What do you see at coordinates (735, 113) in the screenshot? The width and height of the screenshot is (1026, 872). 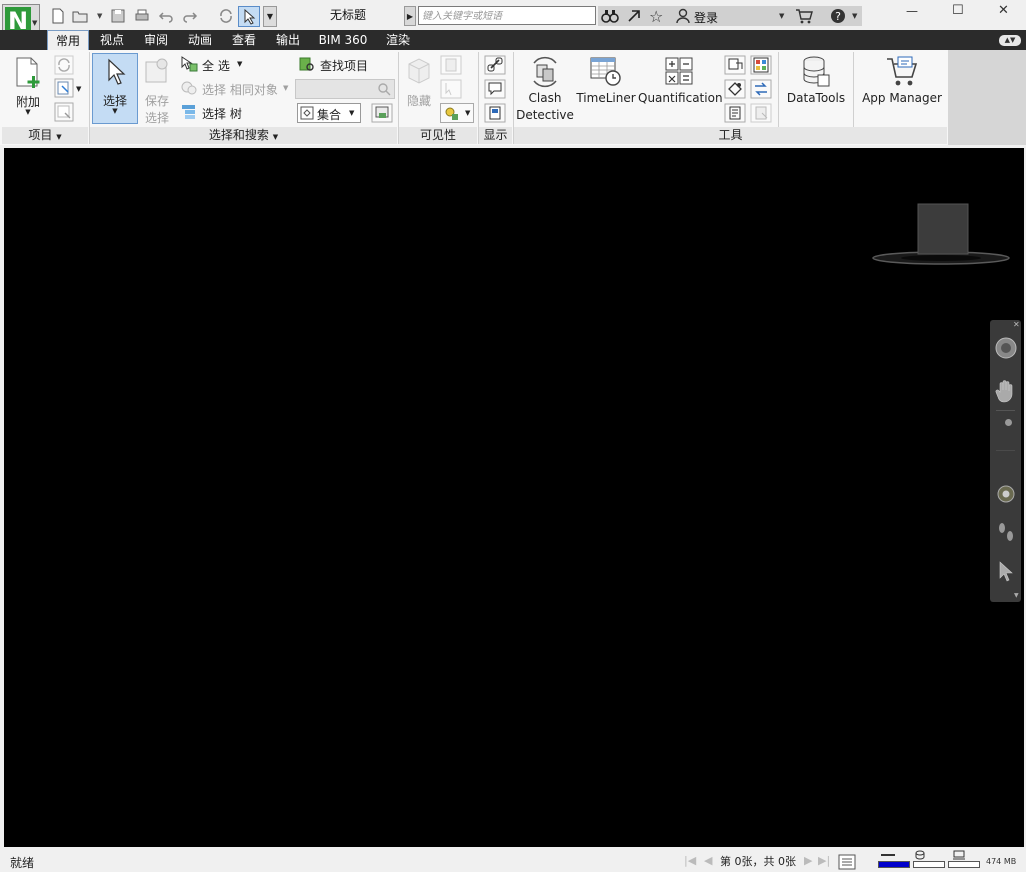 I see `scripter-icon` at bounding box center [735, 113].